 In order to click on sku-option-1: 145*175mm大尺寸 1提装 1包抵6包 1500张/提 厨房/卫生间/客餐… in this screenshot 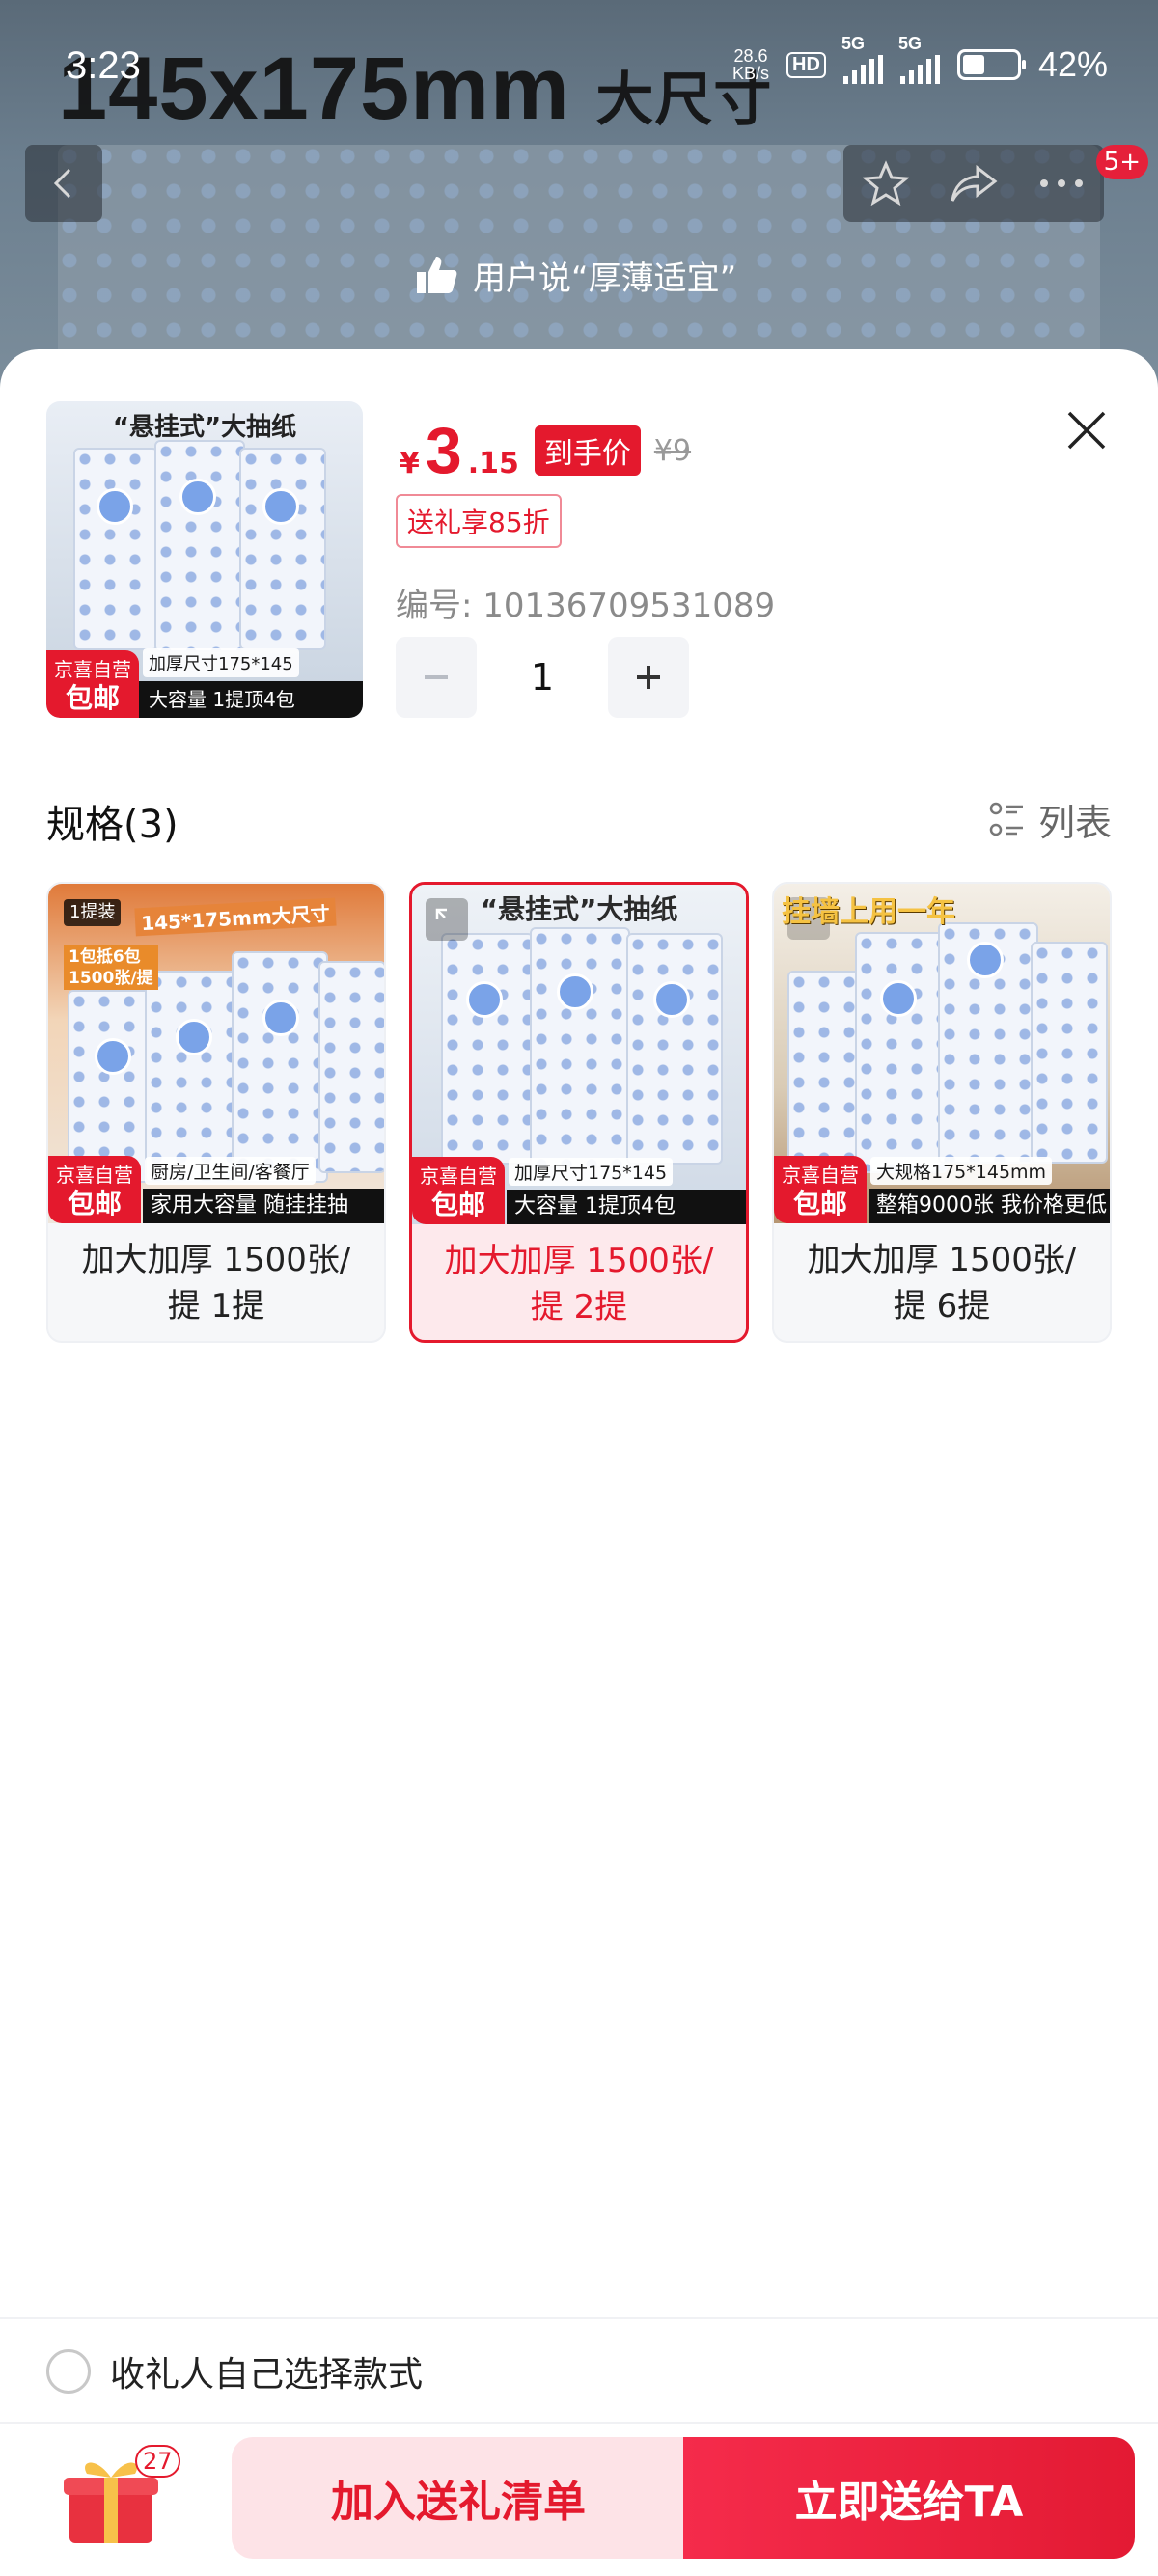, I will do `click(216, 1112)`.